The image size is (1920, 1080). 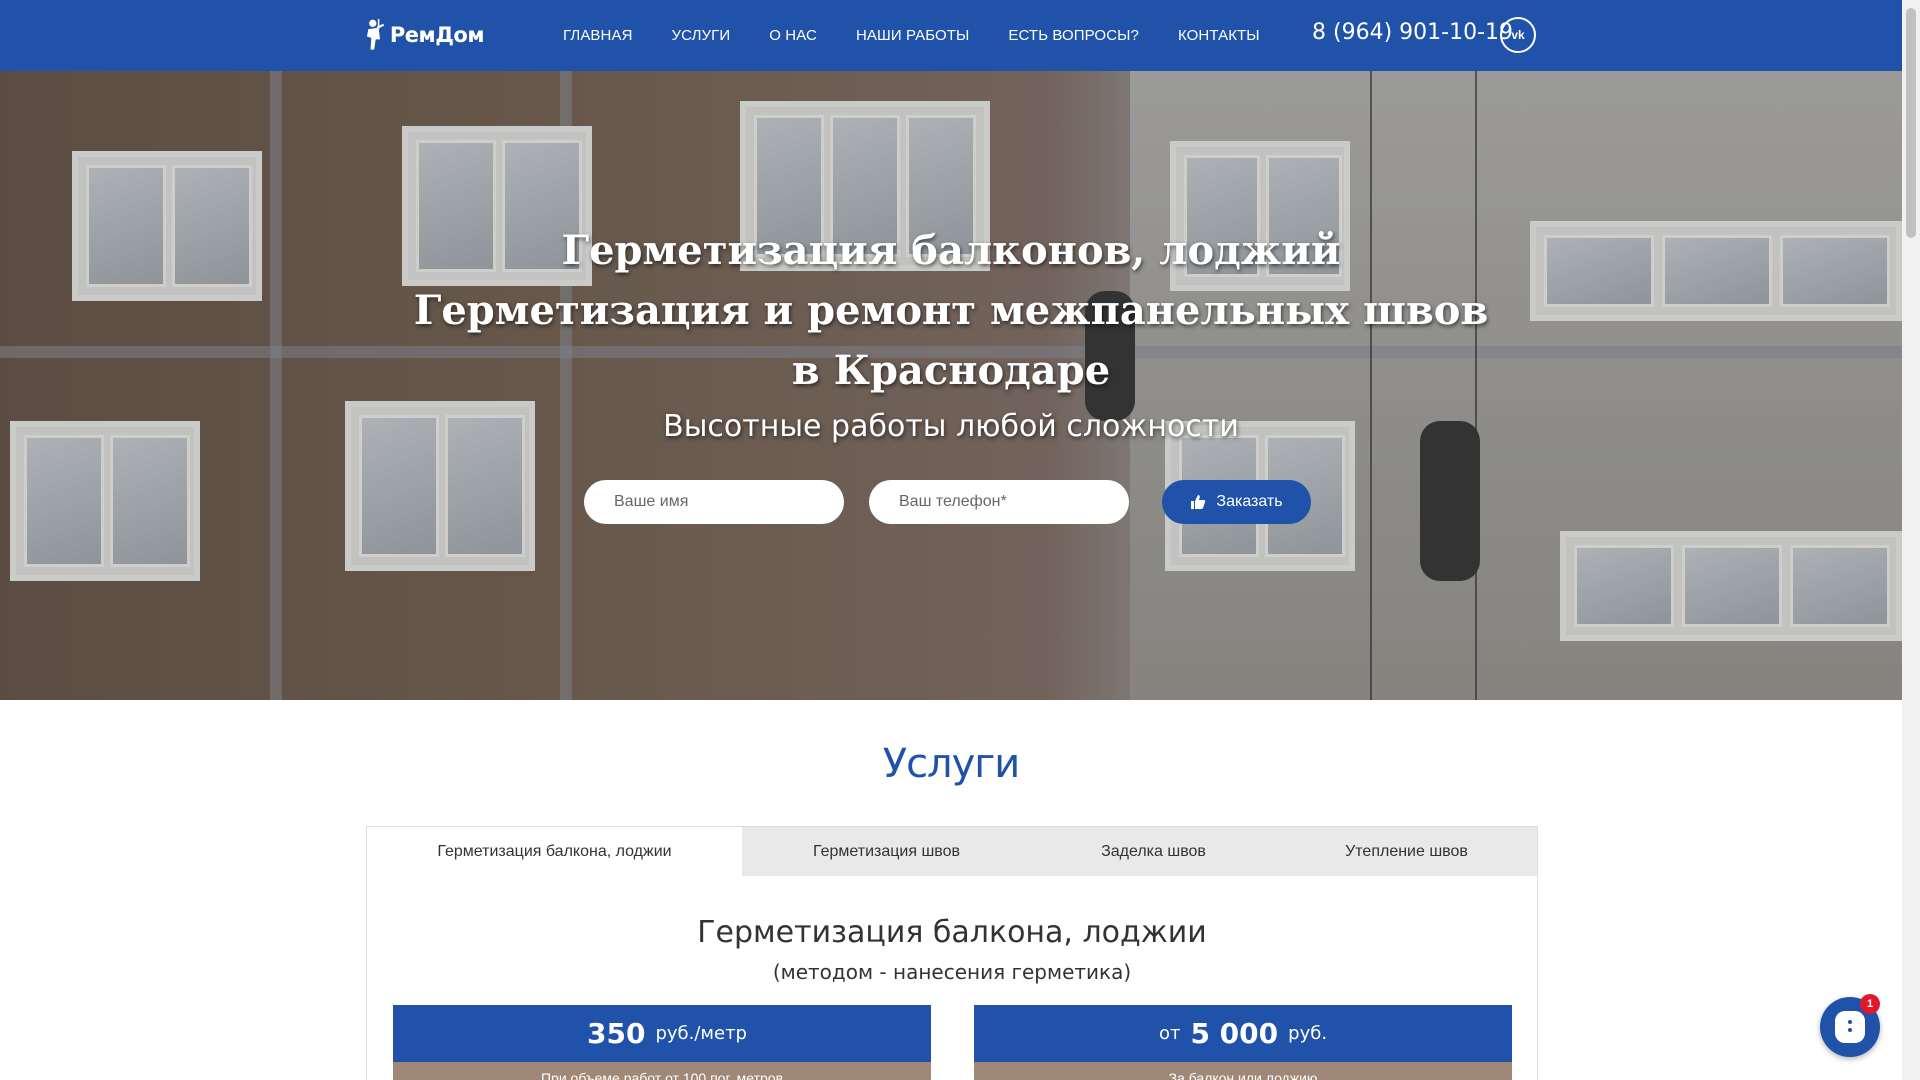 I want to click on price-amount: 5 000, so click(x=1234, y=1033).